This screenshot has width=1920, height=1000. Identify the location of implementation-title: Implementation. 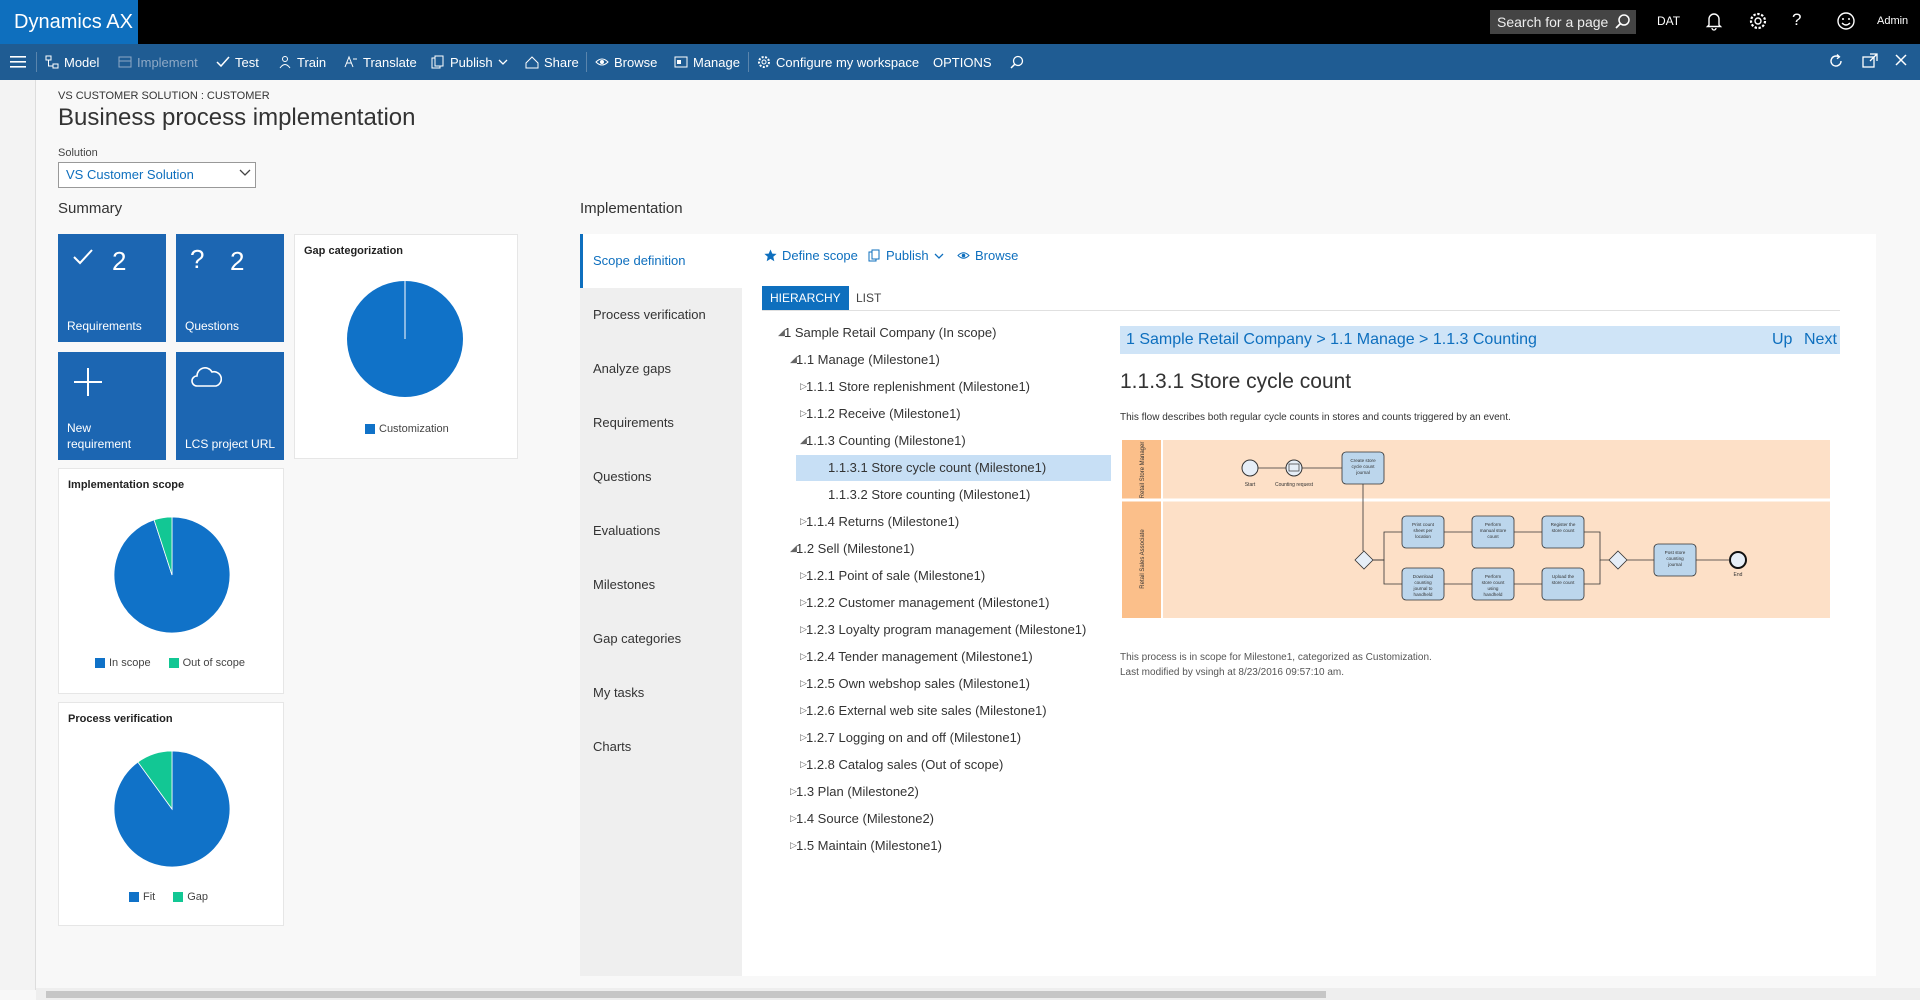
(631, 208).